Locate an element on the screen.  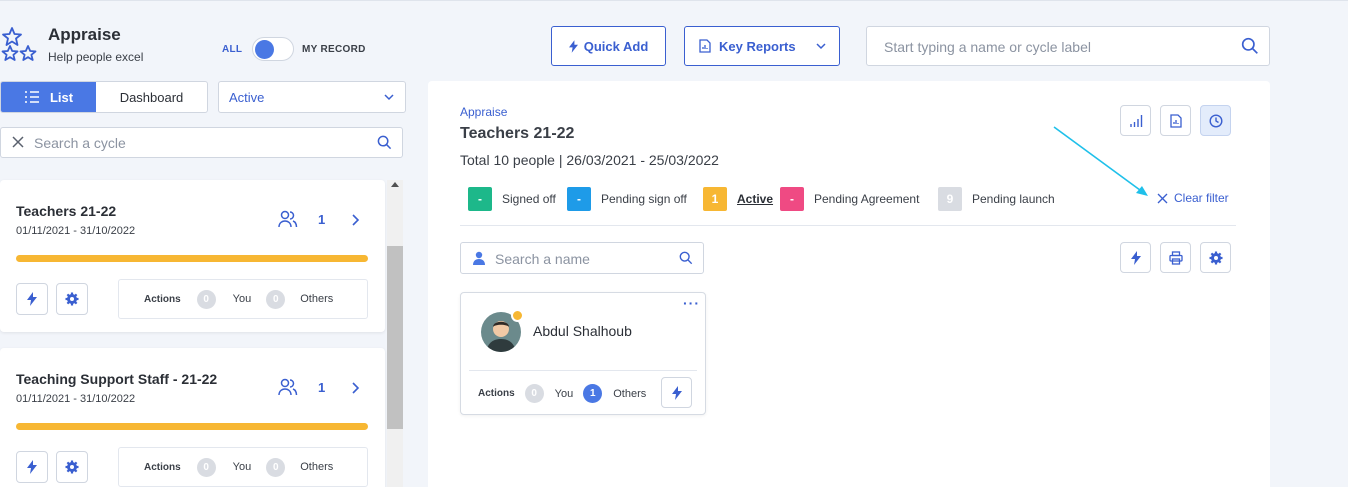
legend-pending-sign-off: - Pending sign off is located at coordinates (627, 199).